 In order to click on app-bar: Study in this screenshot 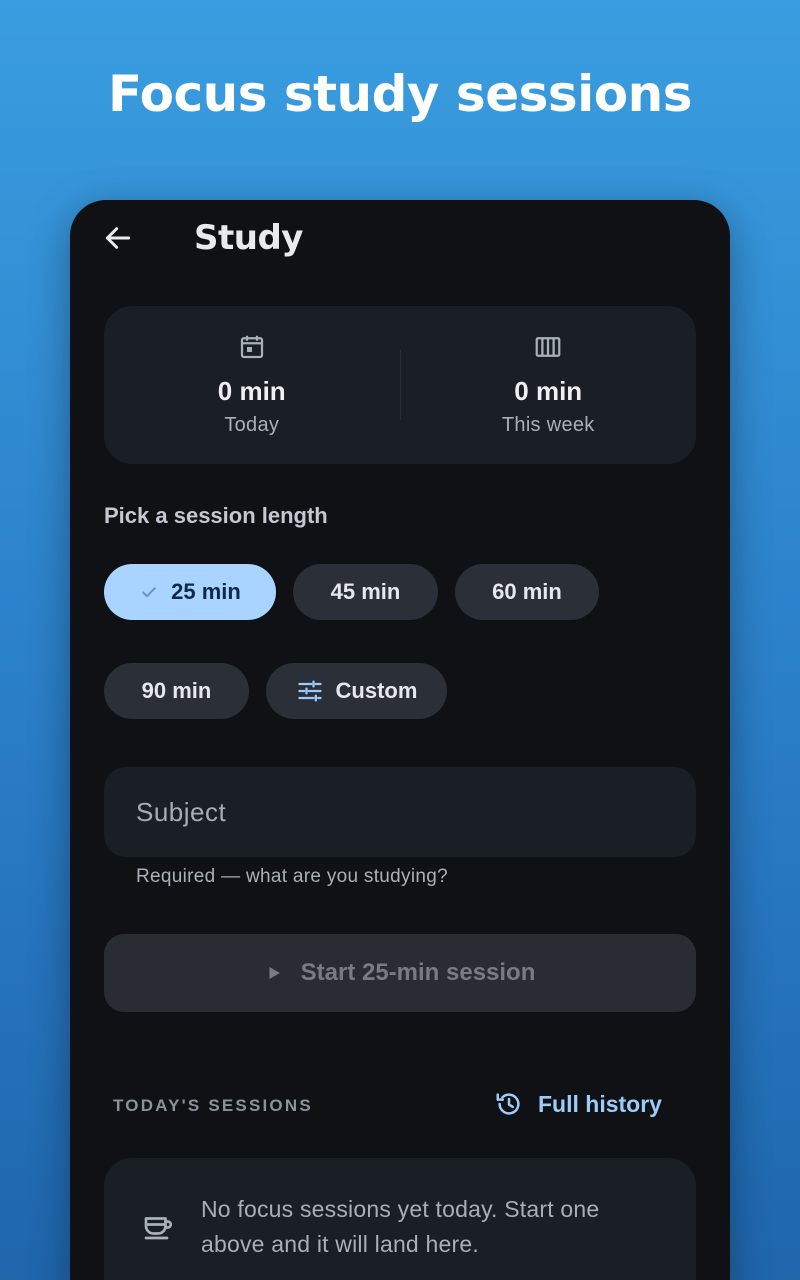, I will do `click(400, 238)`.